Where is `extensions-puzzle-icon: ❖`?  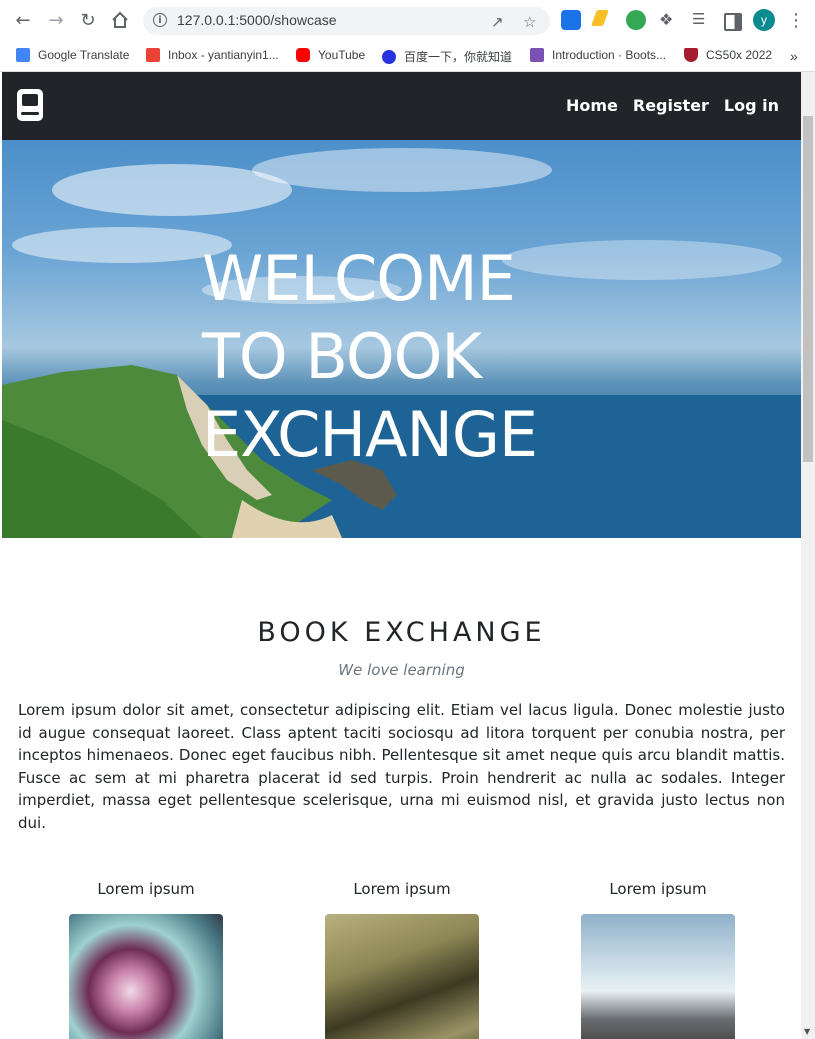
extensions-puzzle-icon: ❖ is located at coordinates (669, 20).